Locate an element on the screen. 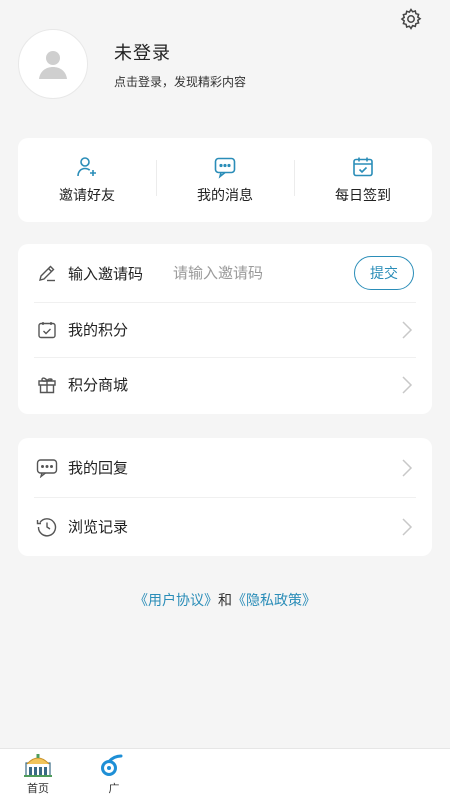  agreement-conjunction: 和 is located at coordinates (225, 601).